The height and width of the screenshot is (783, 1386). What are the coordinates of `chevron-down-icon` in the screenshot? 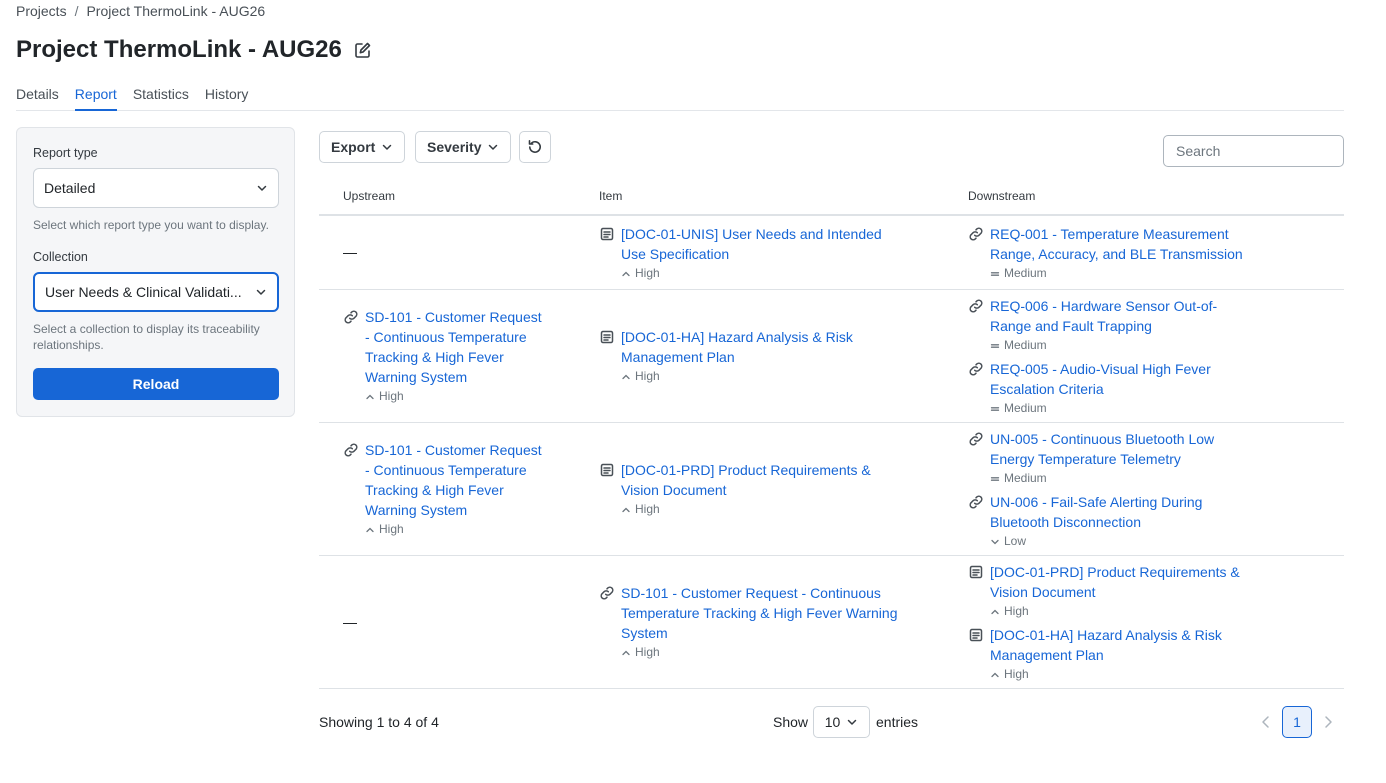 It's located at (387, 147).